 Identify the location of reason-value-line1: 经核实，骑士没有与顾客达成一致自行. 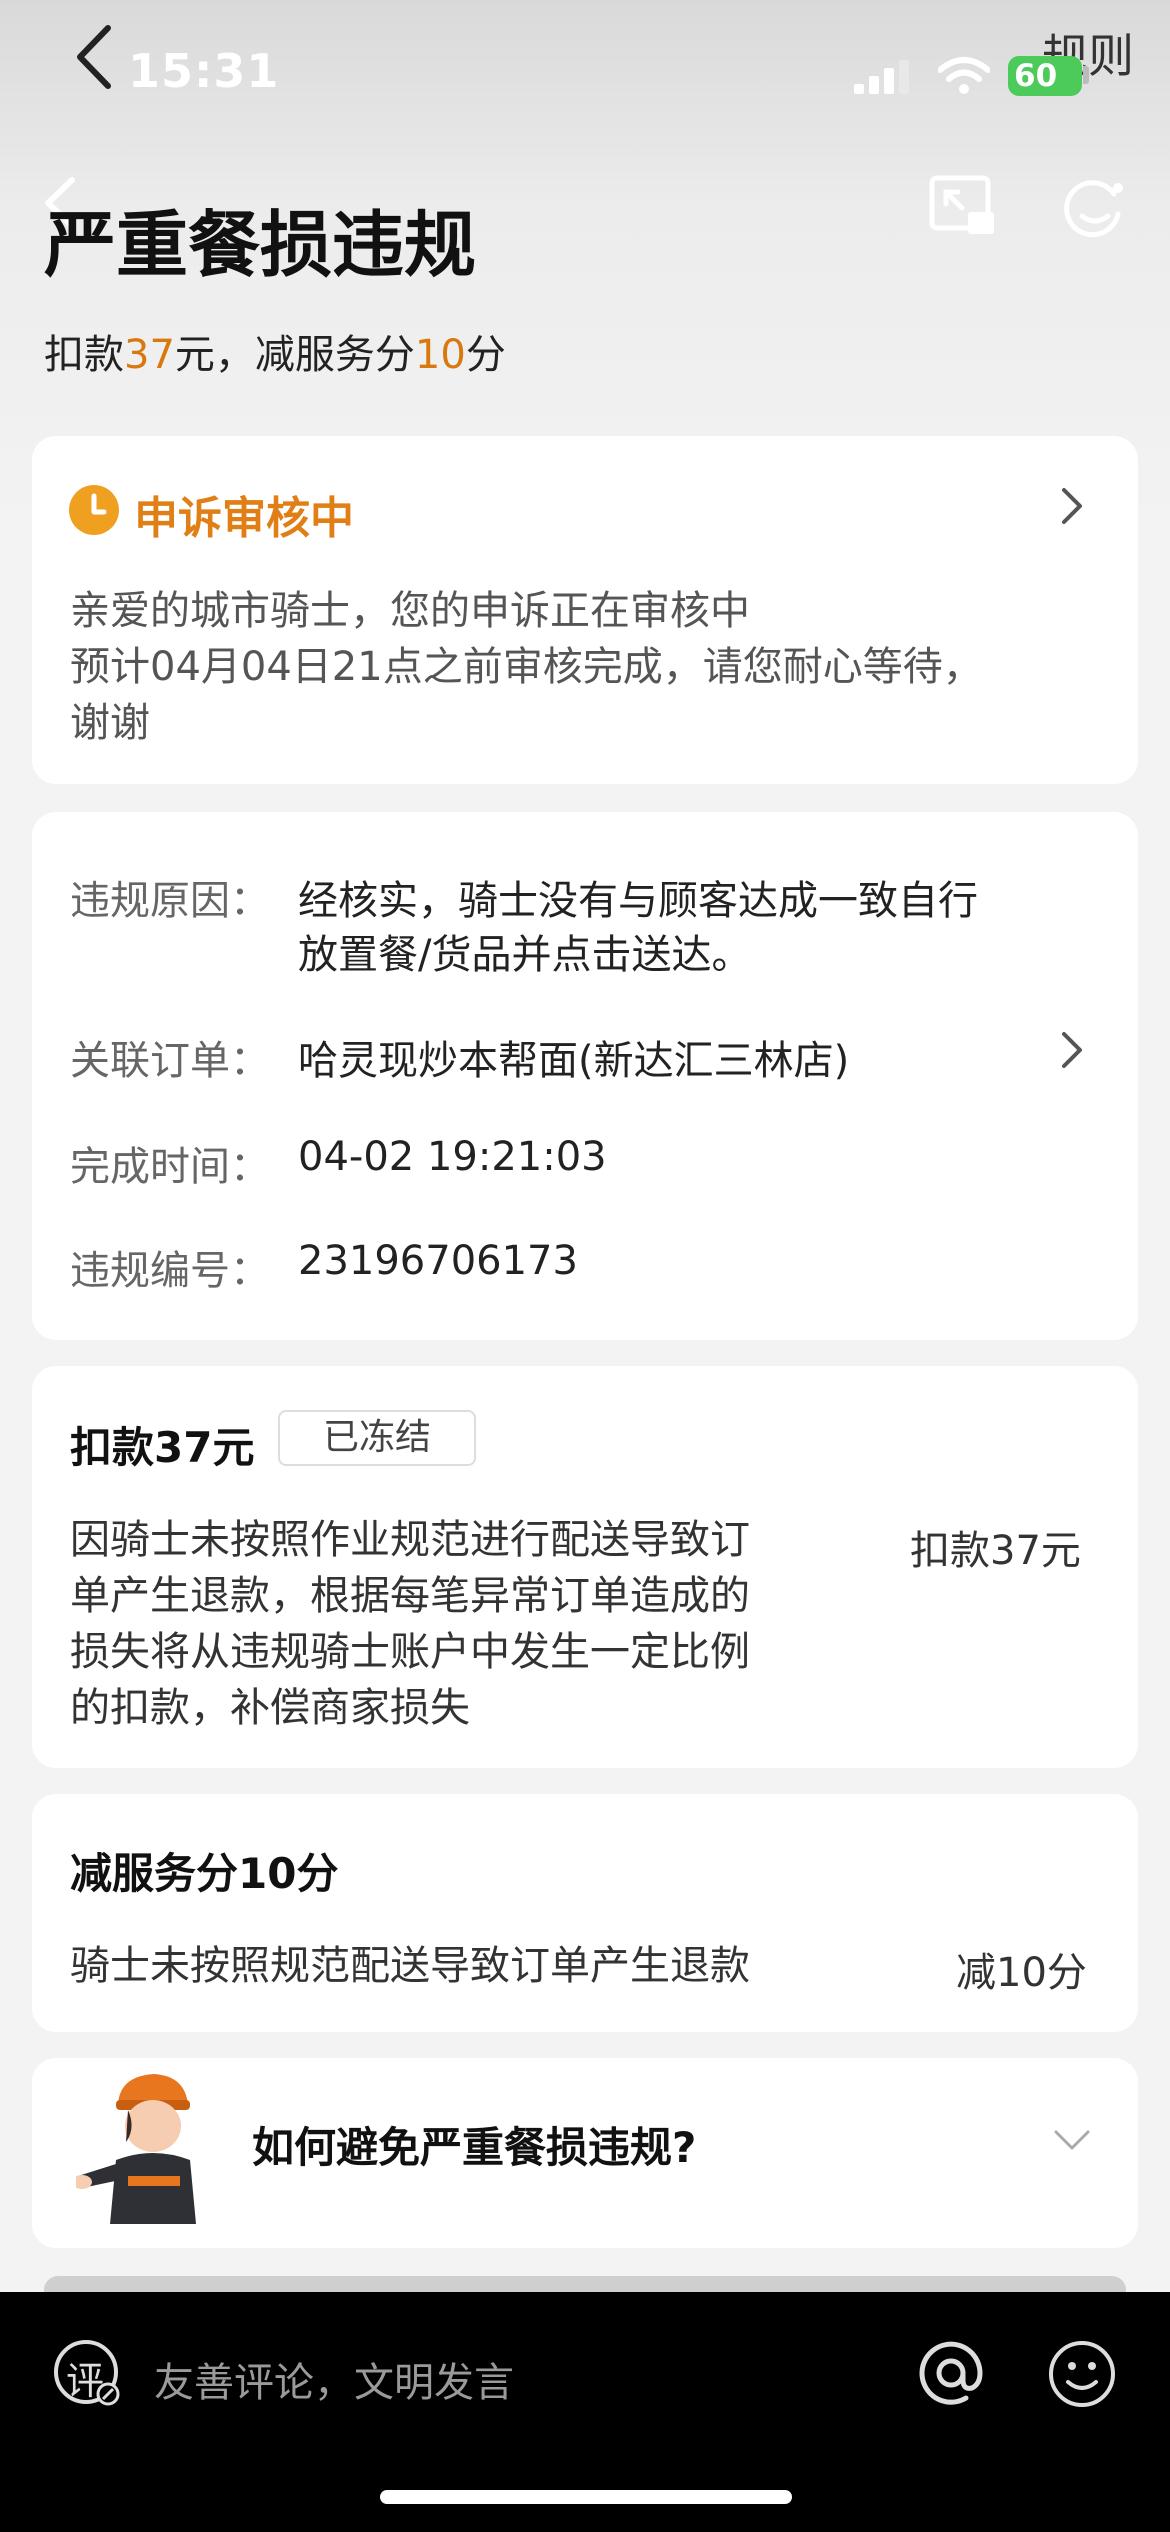
(638, 901).